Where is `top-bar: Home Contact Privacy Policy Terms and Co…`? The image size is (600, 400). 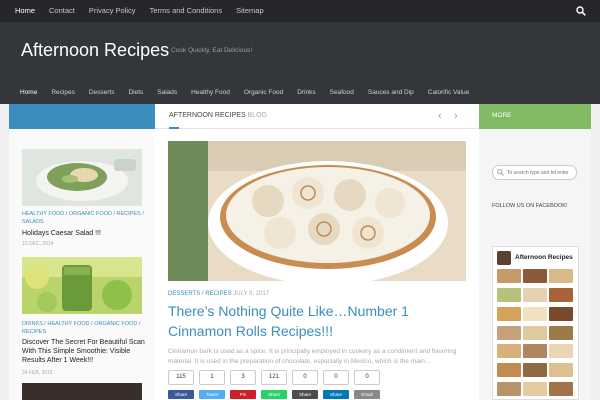
top-bar: Home Contact Privacy Policy Terms and Co… is located at coordinates (300, 11).